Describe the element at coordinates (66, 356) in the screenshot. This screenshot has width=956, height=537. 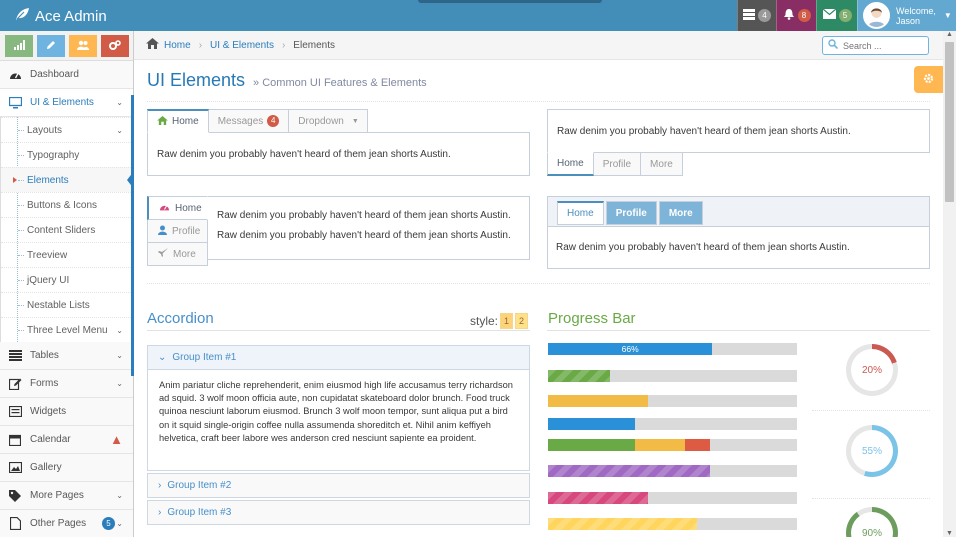
I see `sidebar-item-tables: Tables ⌄` at that location.